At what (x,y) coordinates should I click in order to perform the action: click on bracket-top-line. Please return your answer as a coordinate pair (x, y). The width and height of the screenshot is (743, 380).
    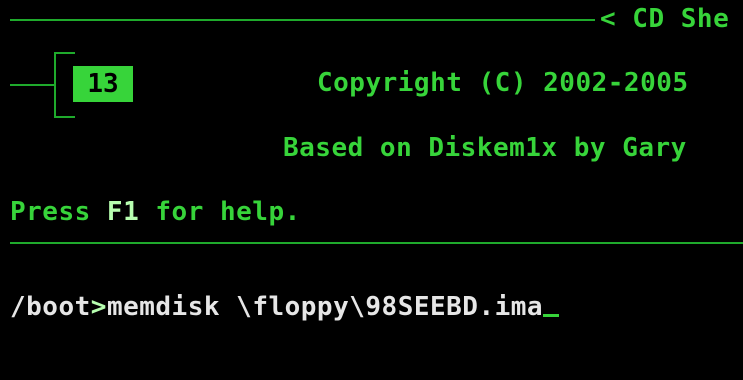
    Looking at the image, I should click on (64, 53).